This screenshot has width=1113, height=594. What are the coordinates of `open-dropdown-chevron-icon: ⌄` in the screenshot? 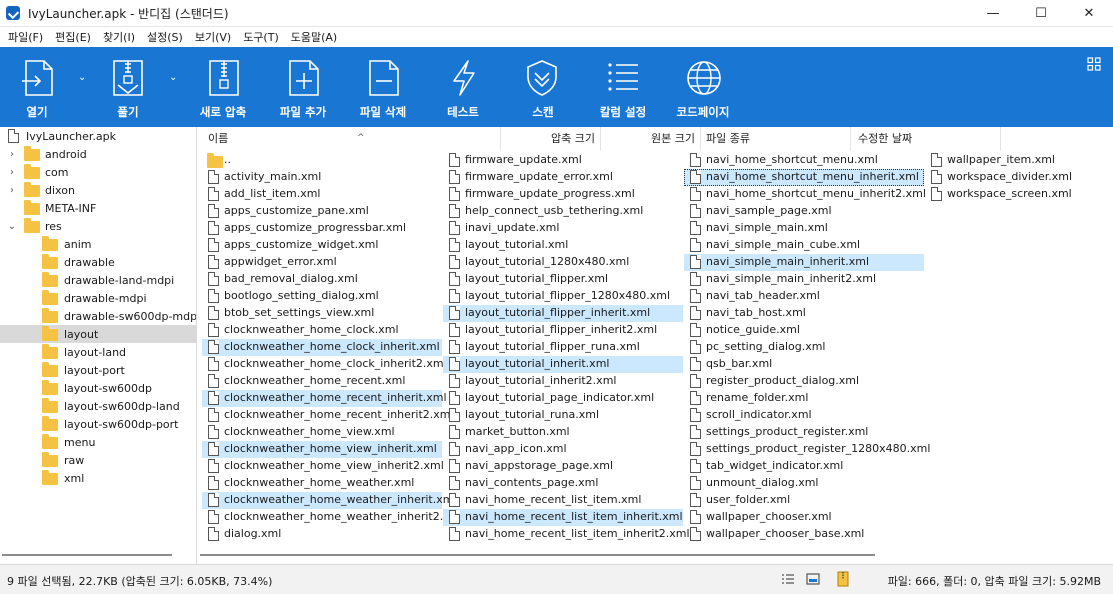 It's located at (82, 77).